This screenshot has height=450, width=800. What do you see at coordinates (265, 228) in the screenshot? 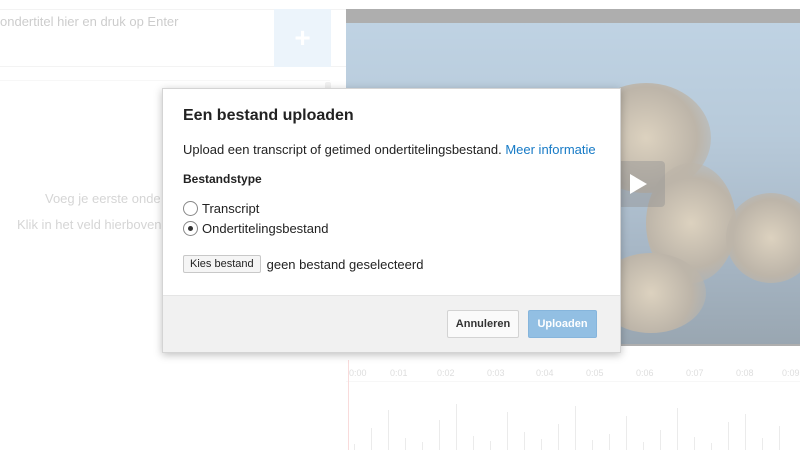
I see `radio-label-subtitle-file: Ondertitelingsbestand` at bounding box center [265, 228].